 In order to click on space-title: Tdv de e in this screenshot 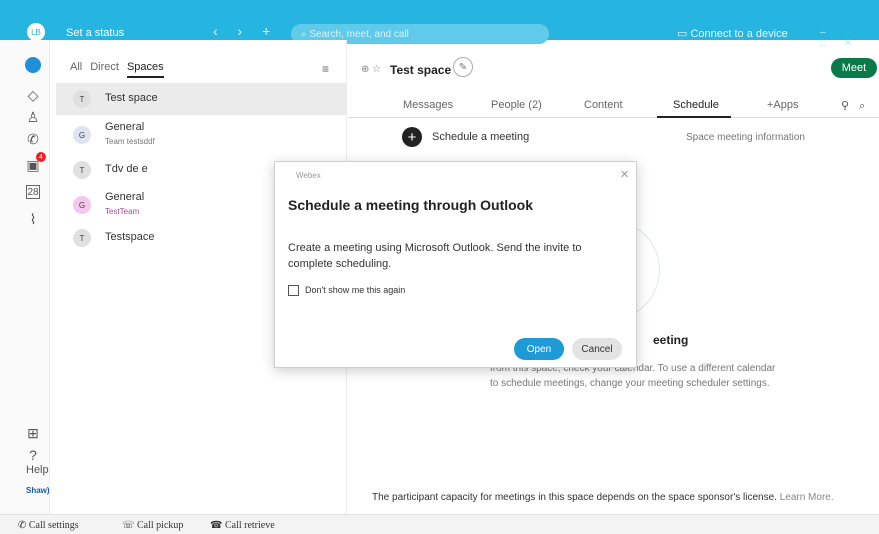, I will do `click(126, 169)`.